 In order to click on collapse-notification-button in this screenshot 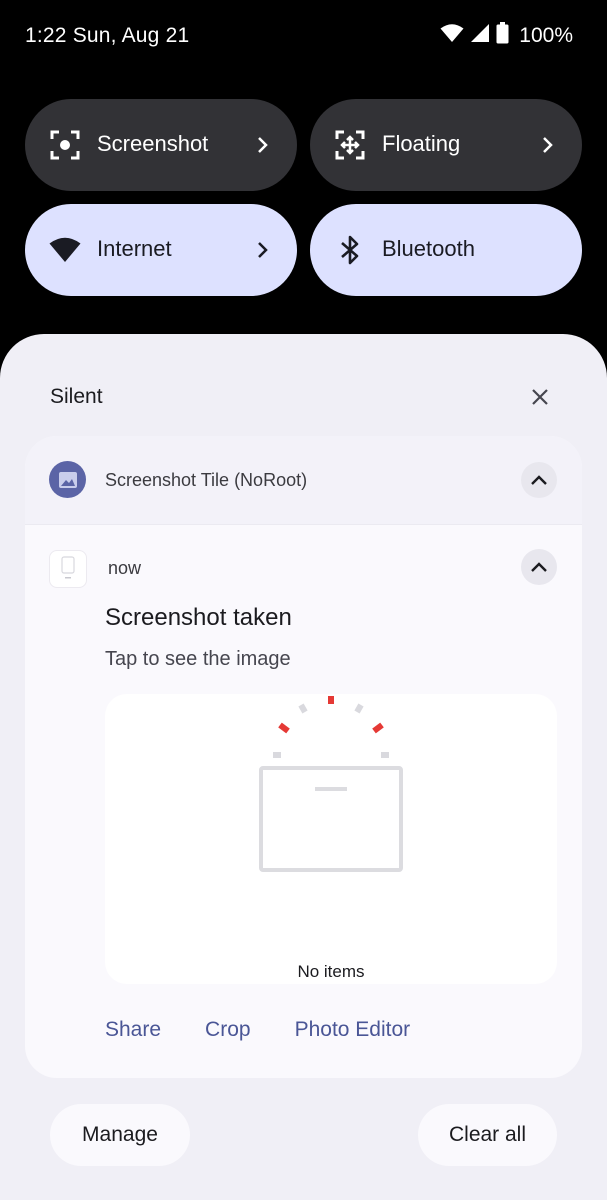, I will do `click(539, 567)`.